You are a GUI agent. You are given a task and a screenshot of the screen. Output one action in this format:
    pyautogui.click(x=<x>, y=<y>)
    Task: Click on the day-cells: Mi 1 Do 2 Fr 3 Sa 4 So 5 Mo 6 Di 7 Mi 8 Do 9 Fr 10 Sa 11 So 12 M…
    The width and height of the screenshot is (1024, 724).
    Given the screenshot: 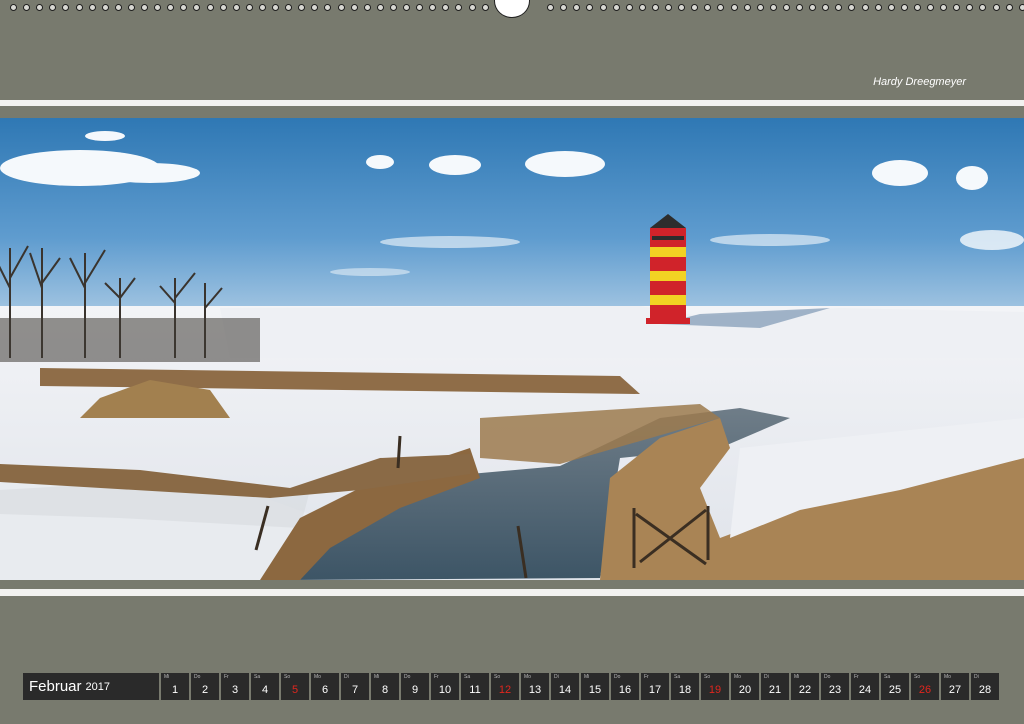 What is the action you would take?
    pyautogui.click(x=580, y=686)
    